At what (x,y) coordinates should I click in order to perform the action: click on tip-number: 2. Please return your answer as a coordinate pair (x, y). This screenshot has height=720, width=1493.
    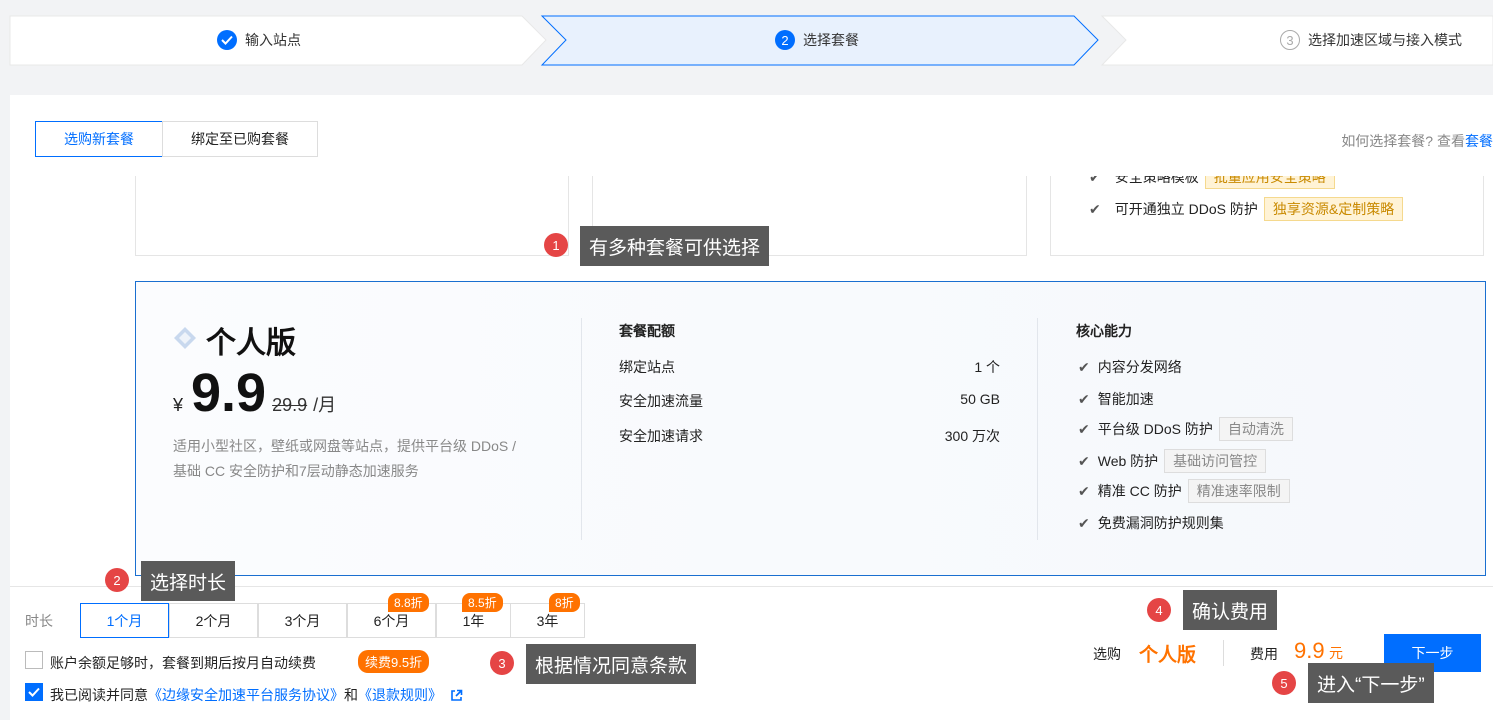
    Looking at the image, I should click on (117, 580).